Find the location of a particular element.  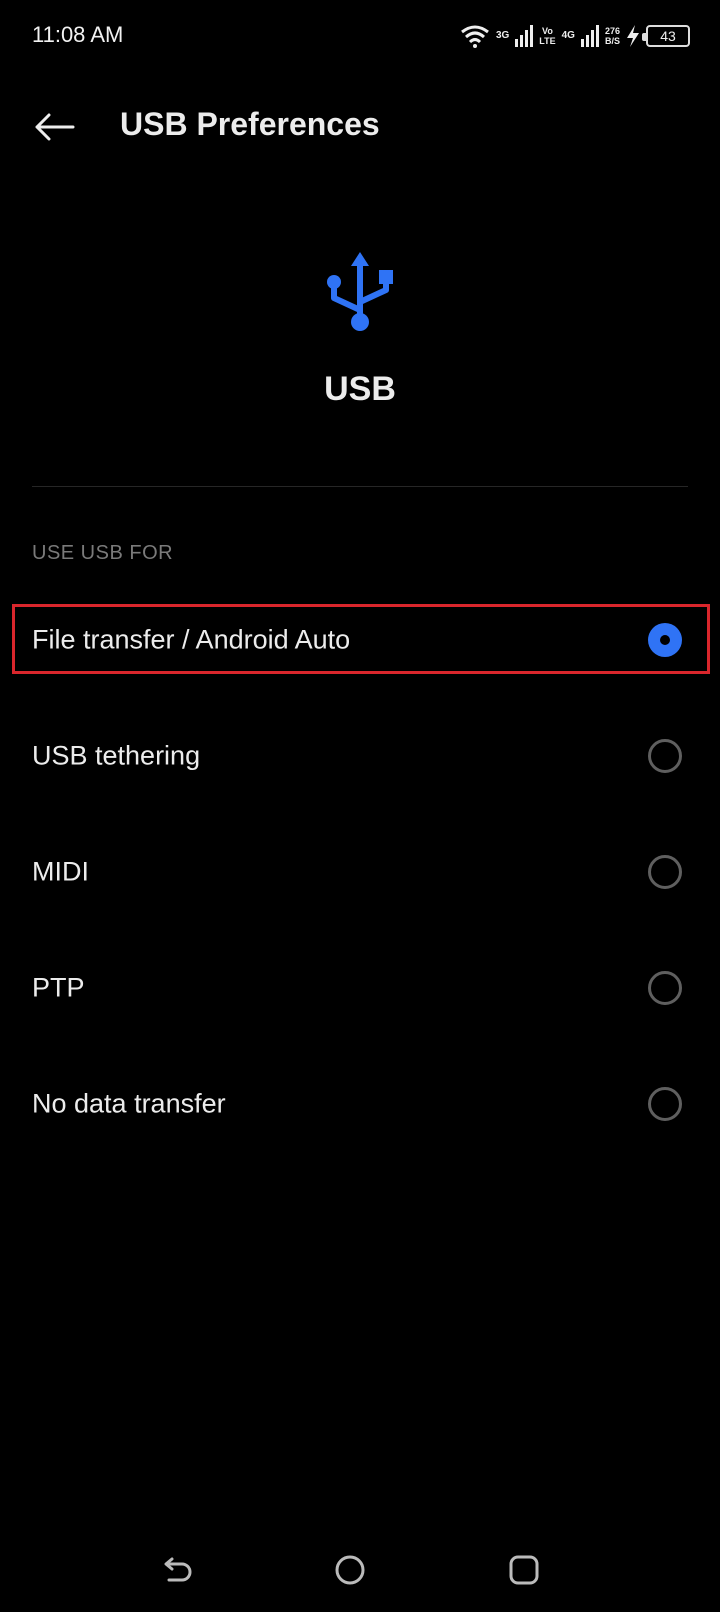

back-button is located at coordinates (54, 127).